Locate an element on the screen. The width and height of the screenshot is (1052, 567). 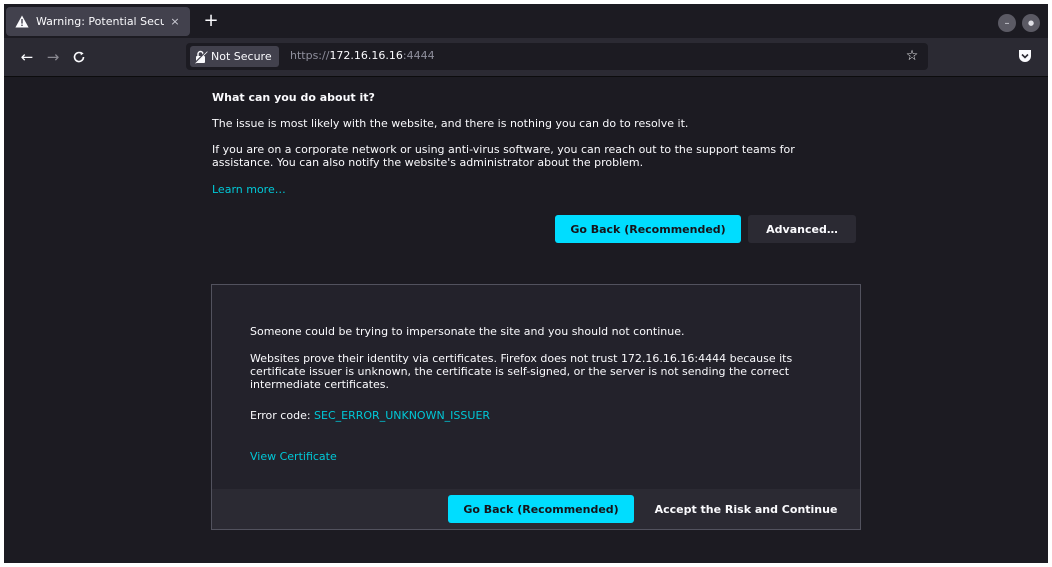
page-heading: What can you do about it? is located at coordinates (293, 97).